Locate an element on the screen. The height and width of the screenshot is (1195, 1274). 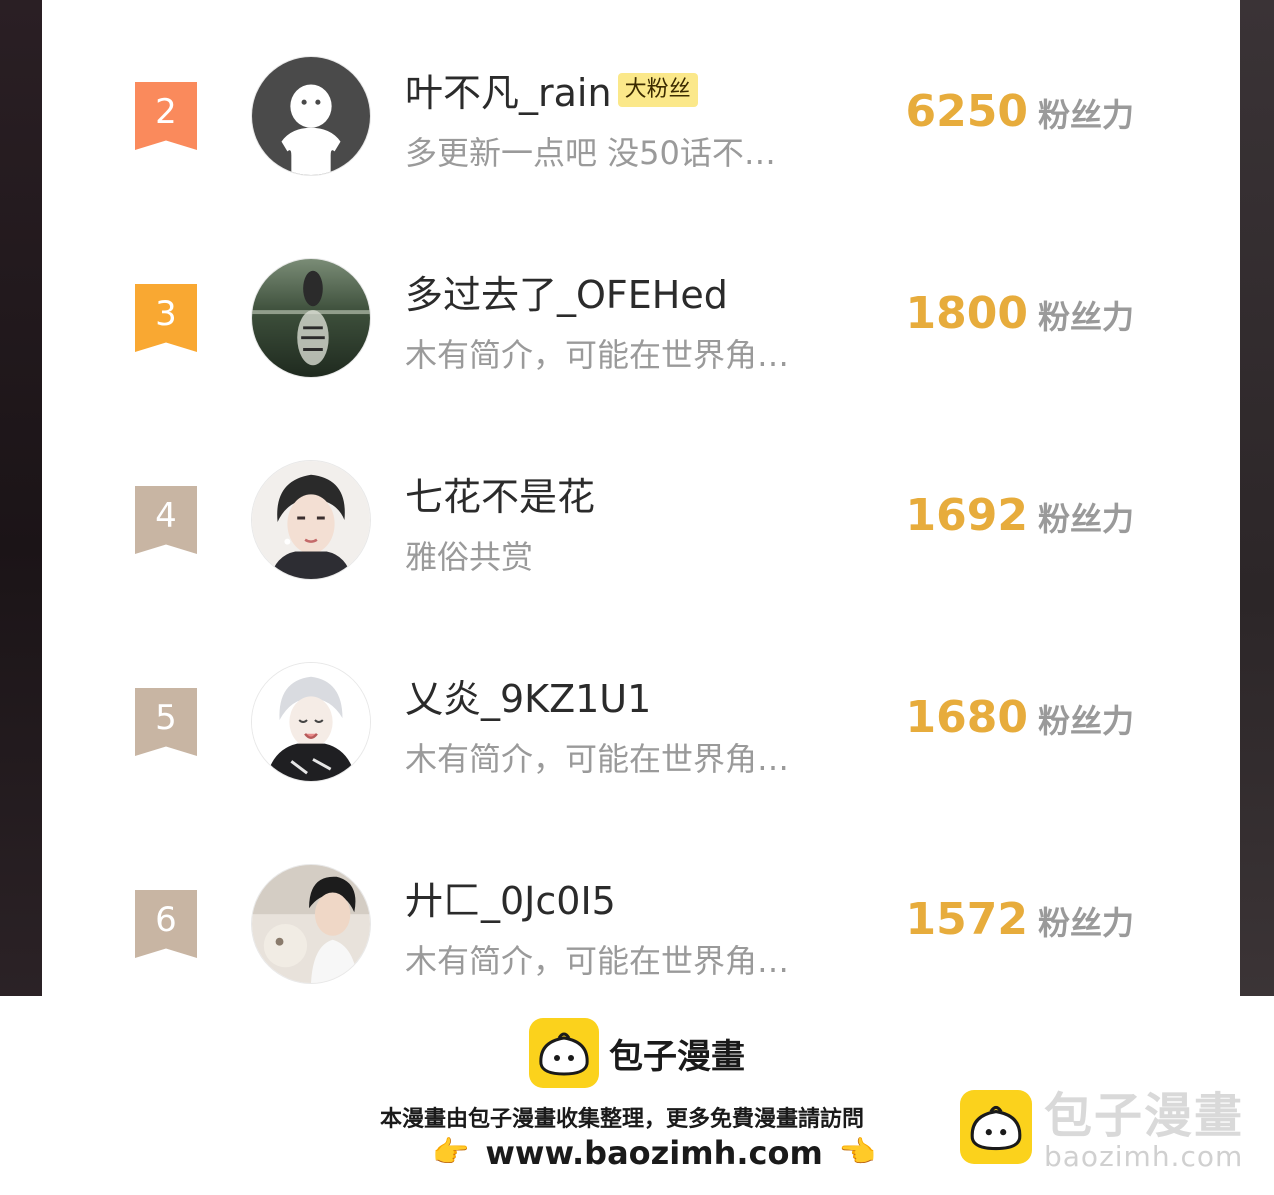
left-background-strip is located at coordinates (21, 498).